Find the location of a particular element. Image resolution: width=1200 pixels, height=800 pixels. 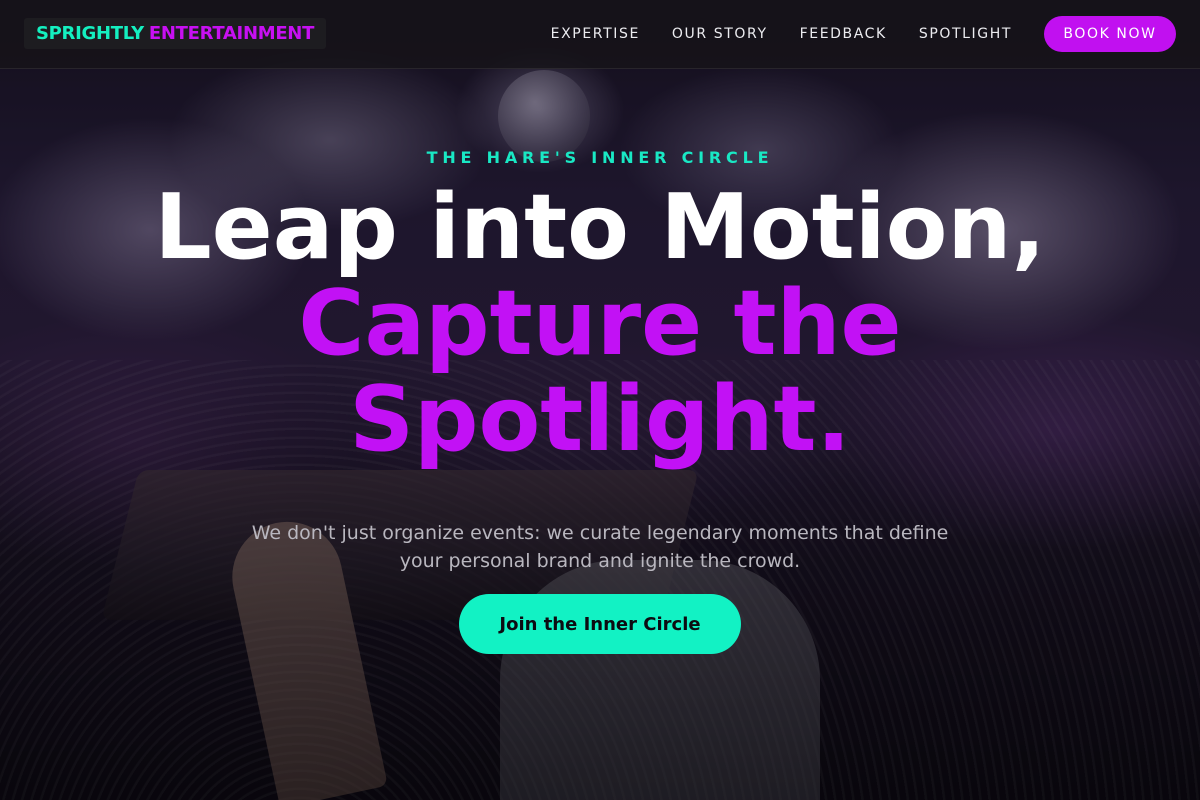

headline-line-2: Capture the is located at coordinates (600, 323).